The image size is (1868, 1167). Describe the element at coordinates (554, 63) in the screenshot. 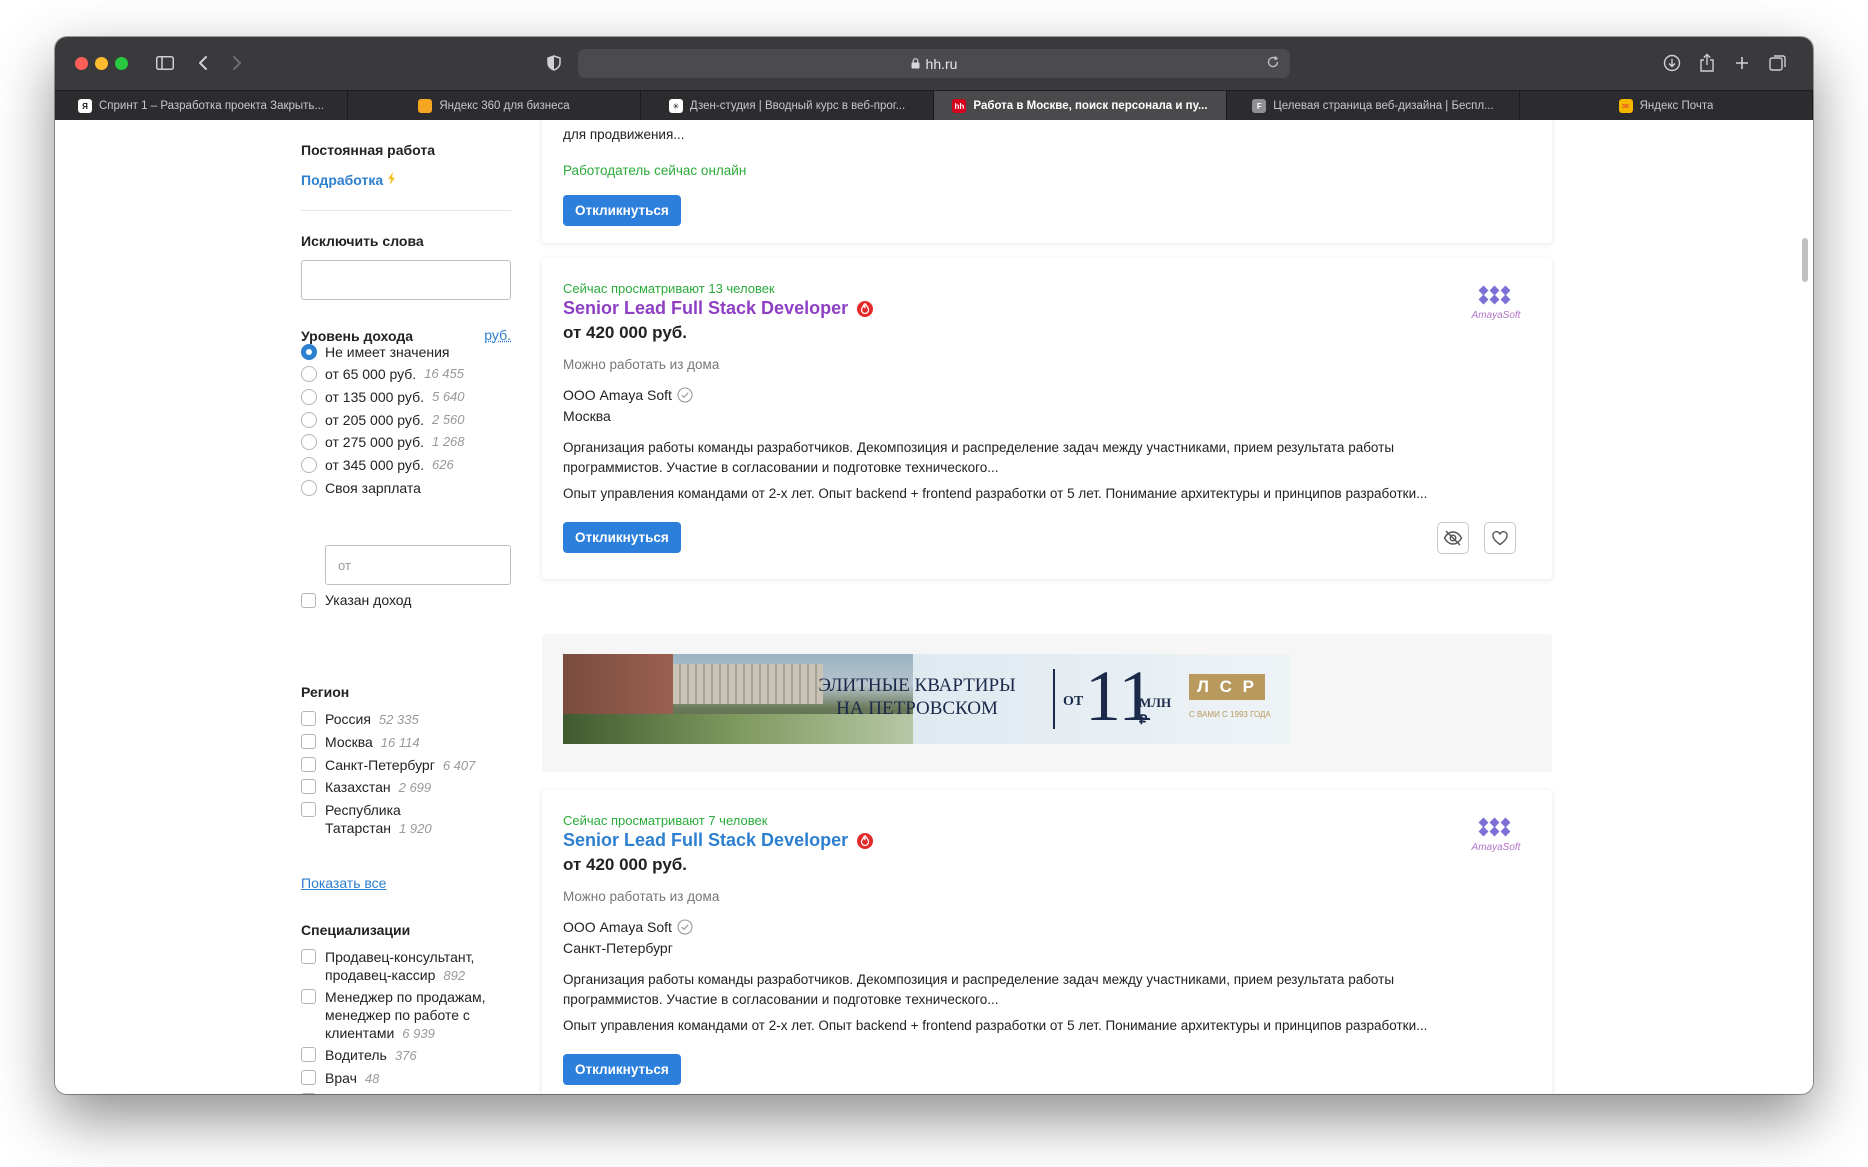

I see `privacy-shield-icon` at that location.